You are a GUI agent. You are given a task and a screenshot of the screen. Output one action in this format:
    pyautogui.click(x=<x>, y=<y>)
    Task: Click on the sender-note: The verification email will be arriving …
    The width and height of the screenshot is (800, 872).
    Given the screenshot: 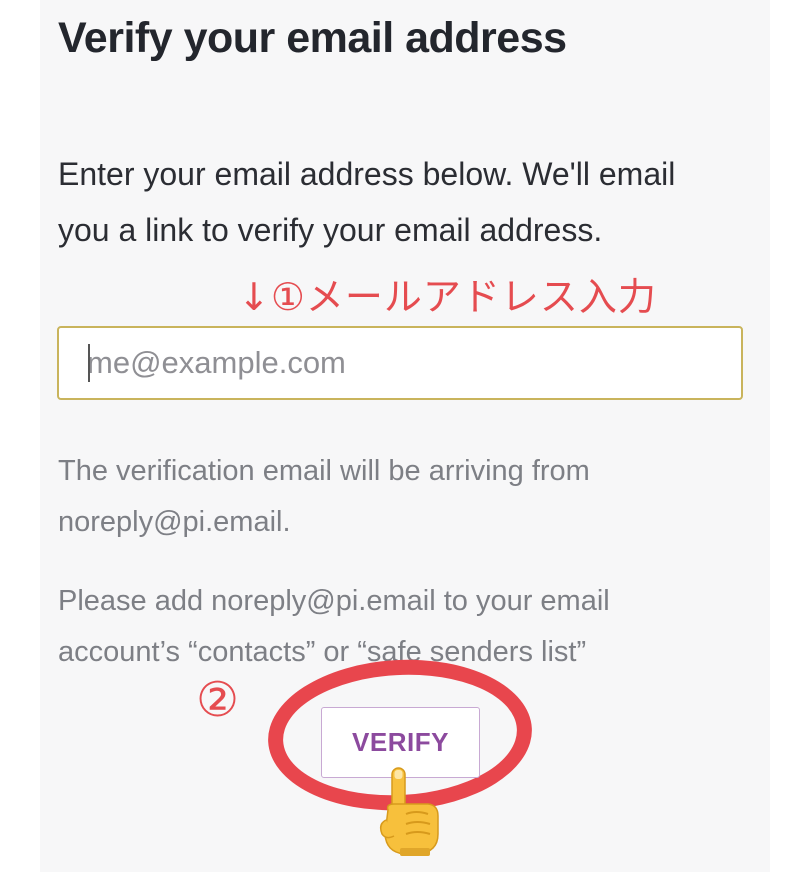 What is the action you would take?
    pyautogui.click(x=324, y=496)
    